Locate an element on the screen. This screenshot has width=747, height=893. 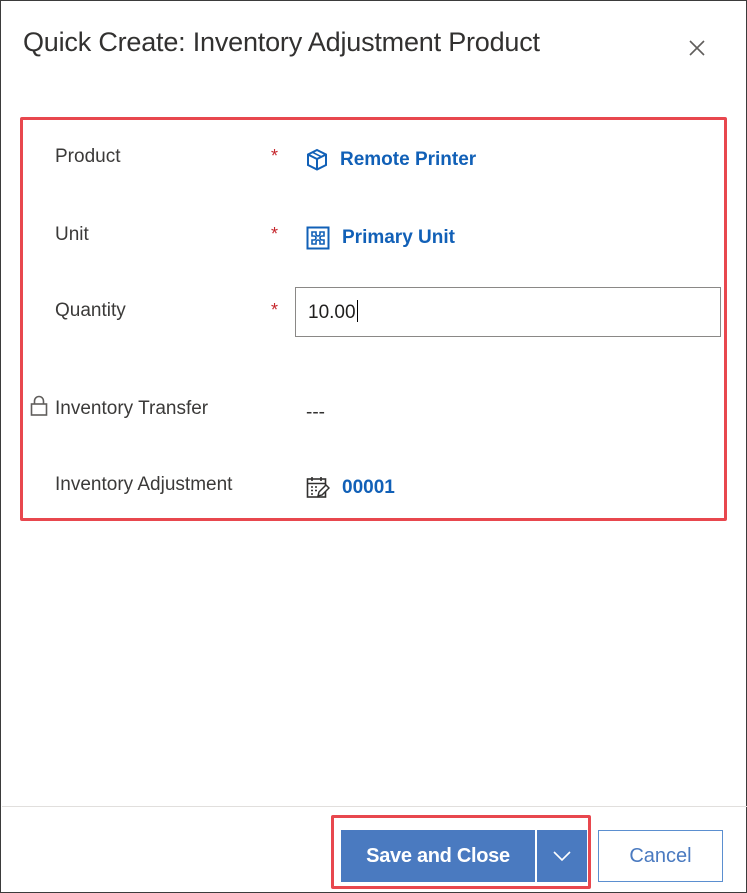
calendar-edit-icon is located at coordinates (318, 487).